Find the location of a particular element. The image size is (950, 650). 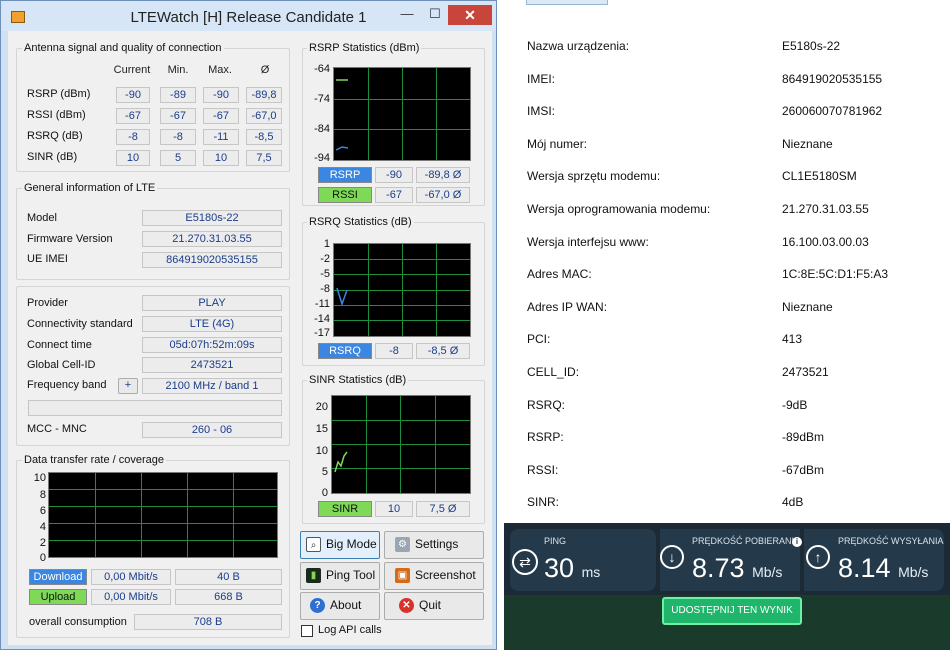

mcc-mnc-value: 260 - 06 is located at coordinates (212, 430).